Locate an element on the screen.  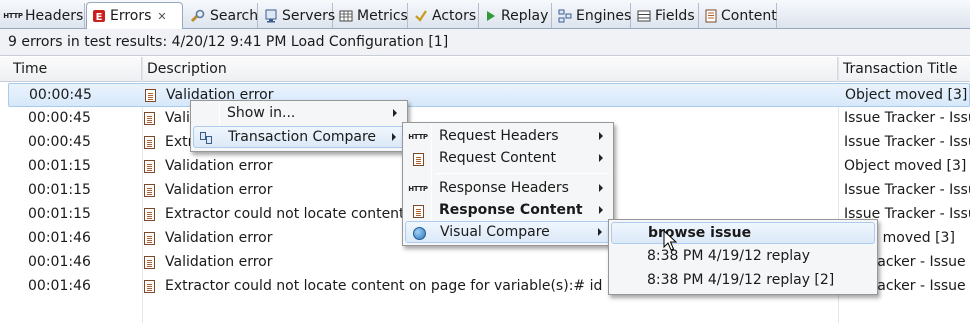
column-header-transaction-title: Transaction Title is located at coordinates (904, 69).